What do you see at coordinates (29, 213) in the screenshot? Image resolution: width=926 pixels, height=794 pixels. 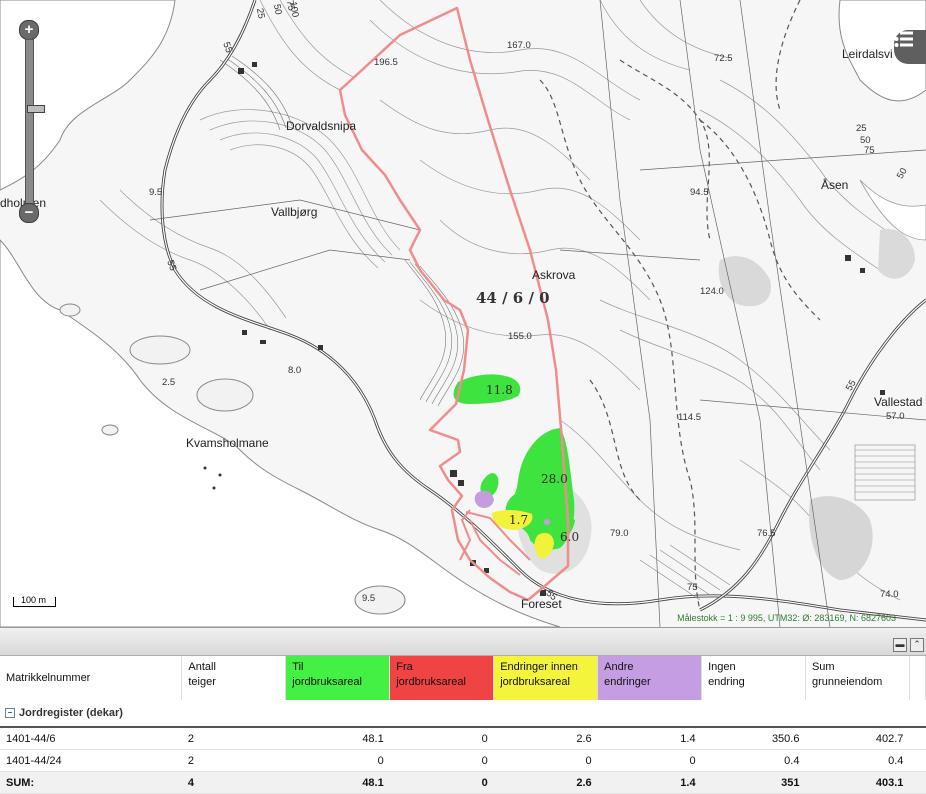 I see `zoom-out-button: −` at bounding box center [29, 213].